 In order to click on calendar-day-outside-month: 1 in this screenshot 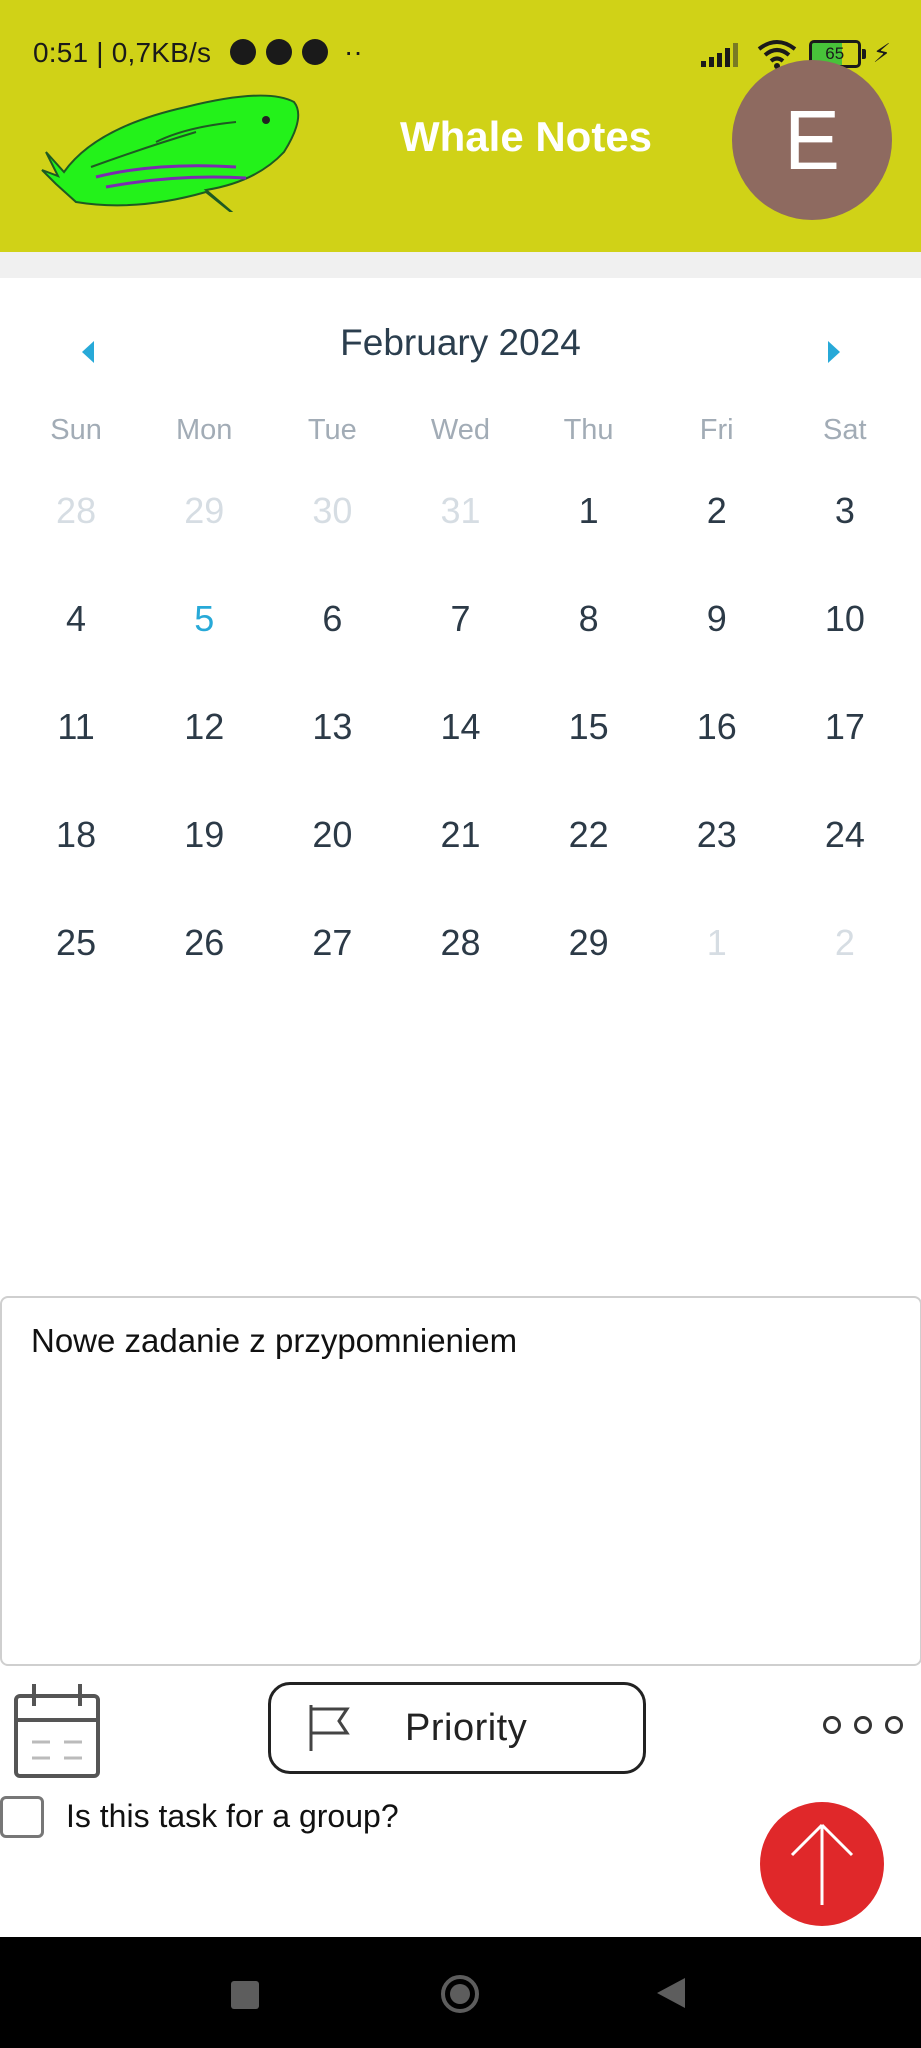, I will do `click(717, 976)`.